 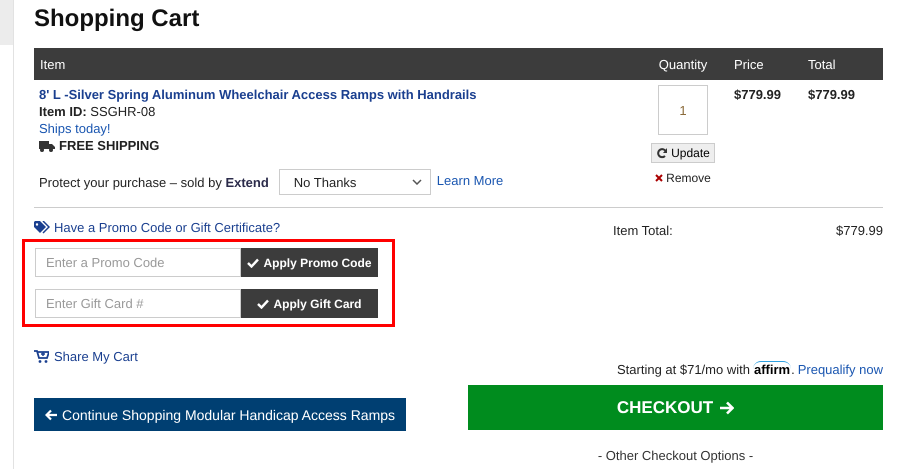 I want to click on column-header: Total, so click(x=821, y=64).